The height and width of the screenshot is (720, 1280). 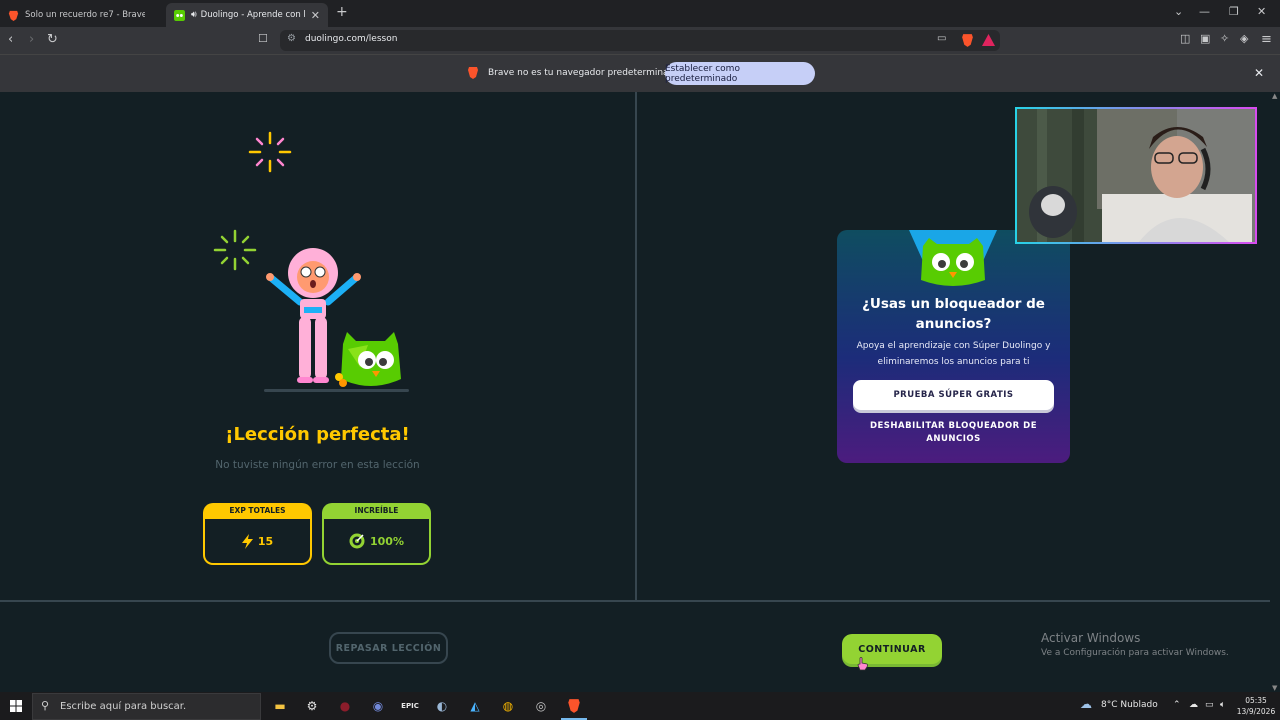 I want to click on brave-shields-icon, so click(x=967, y=40).